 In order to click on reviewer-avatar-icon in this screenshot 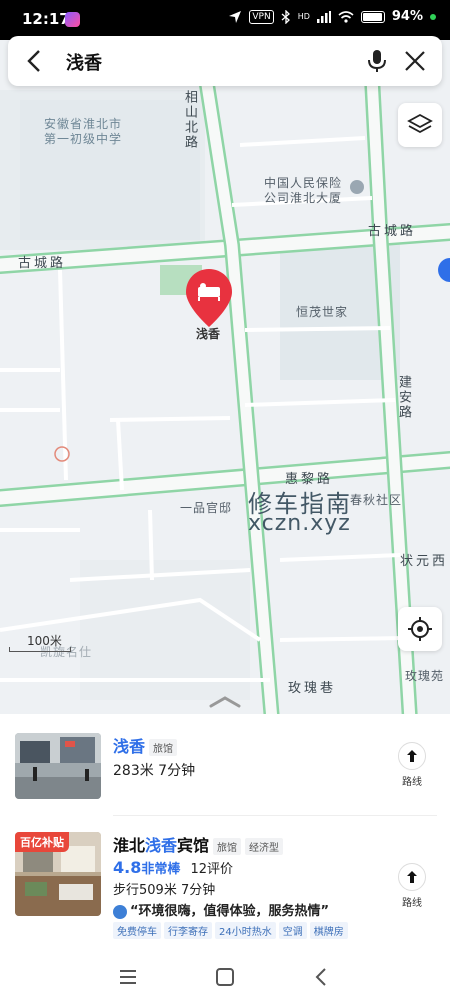, I will do `click(120, 911)`.